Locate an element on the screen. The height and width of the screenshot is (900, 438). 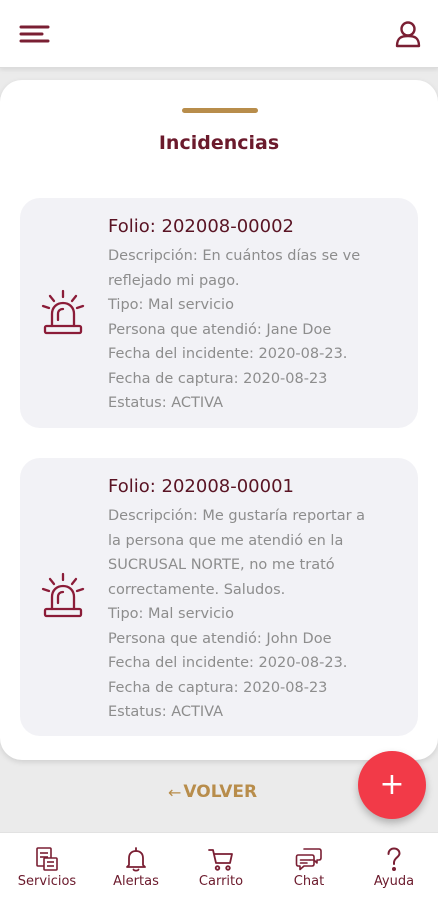
user-icon is located at coordinates (408, 34).